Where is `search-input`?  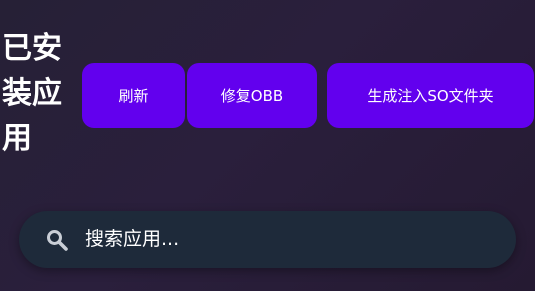
search-input is located at coordinates (290, 239).